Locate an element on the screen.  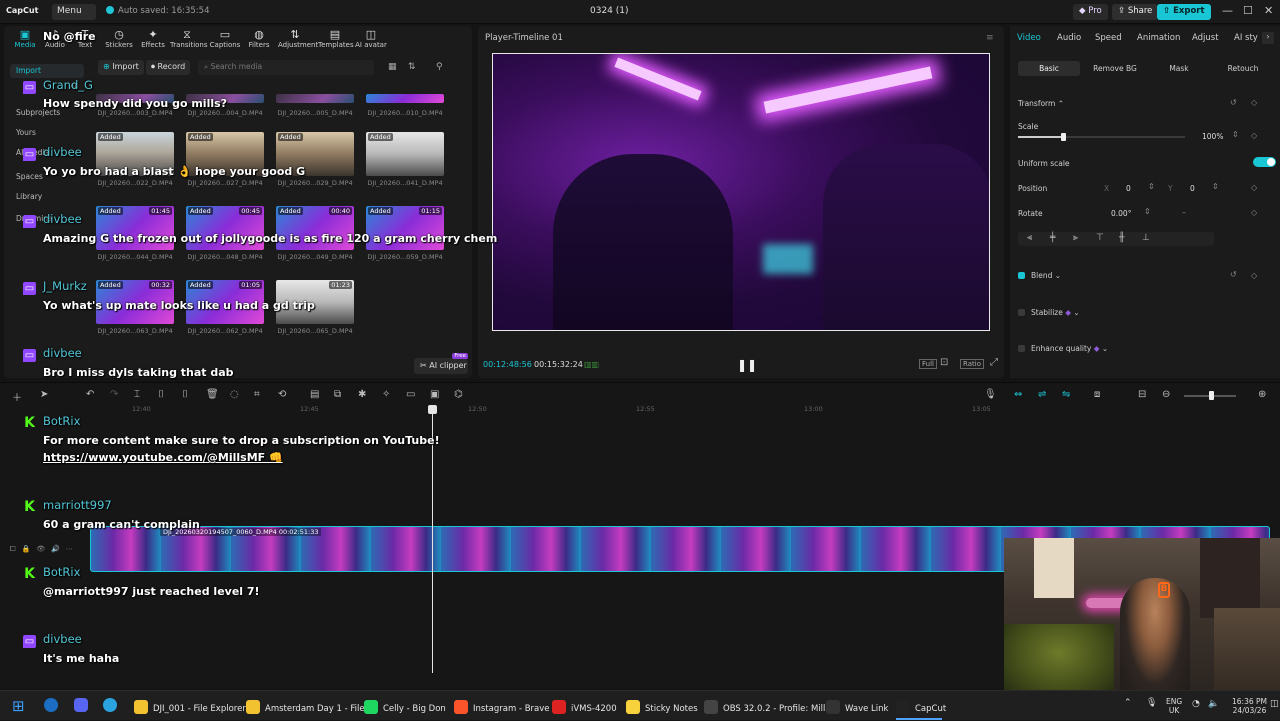
tool-effects: ✦ Effects is located at coordinates (153, 38).